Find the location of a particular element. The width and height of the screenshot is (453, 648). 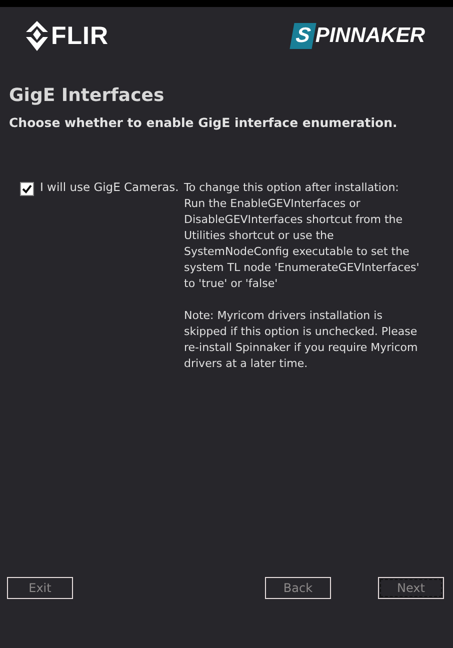

exit-button: Exit is located at coordinates (40, 588).